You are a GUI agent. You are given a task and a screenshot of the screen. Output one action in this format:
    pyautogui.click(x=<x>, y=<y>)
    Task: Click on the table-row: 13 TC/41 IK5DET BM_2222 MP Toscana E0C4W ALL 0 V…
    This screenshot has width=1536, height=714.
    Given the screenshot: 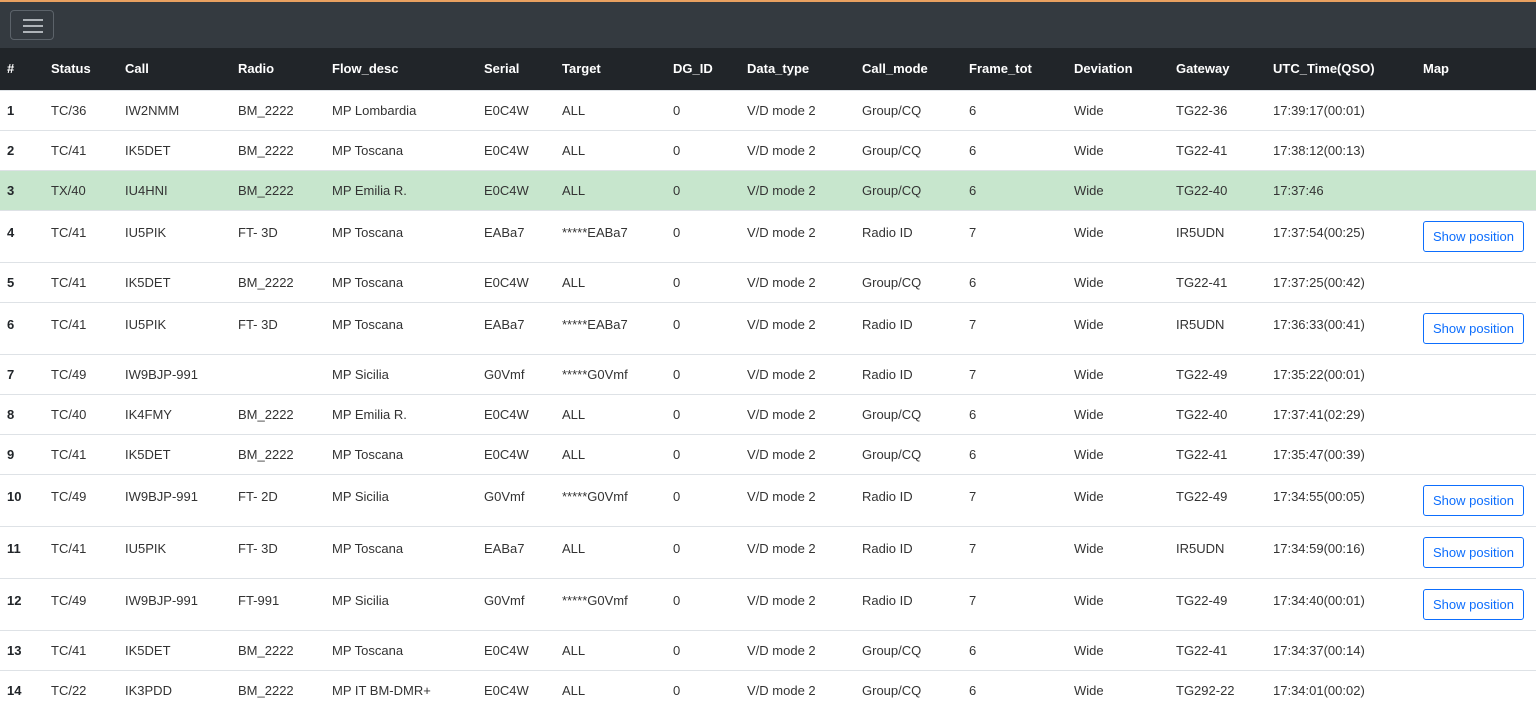 What is the action you would take?
    pyautogui.click(x=768, y=649)
    